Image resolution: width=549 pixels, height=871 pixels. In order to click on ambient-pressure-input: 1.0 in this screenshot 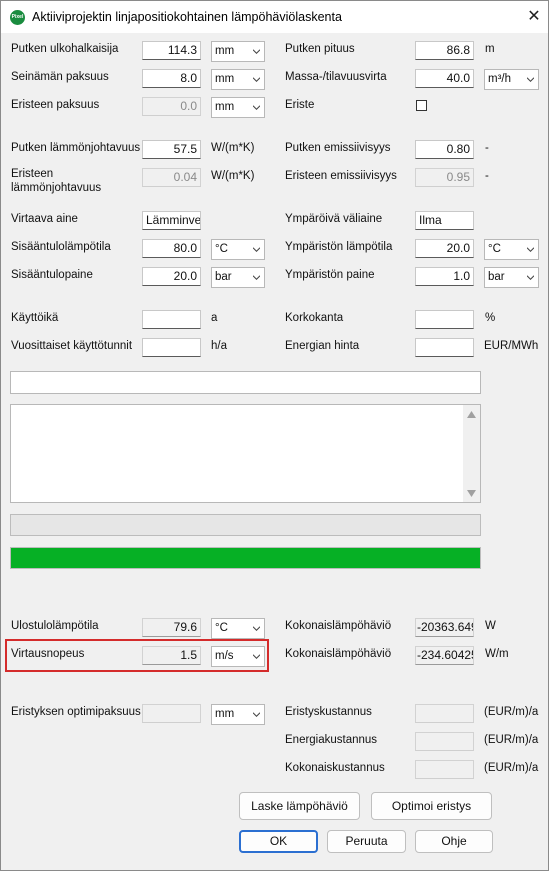, I will do `click(444, 276)`.